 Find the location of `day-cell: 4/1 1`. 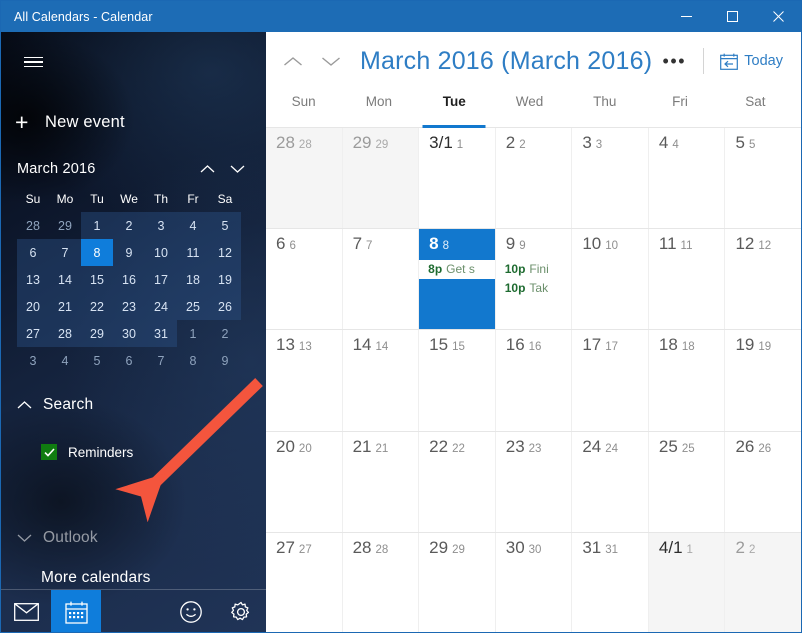

day-cell: 4/1 1 is located at coordinates (687, 582).